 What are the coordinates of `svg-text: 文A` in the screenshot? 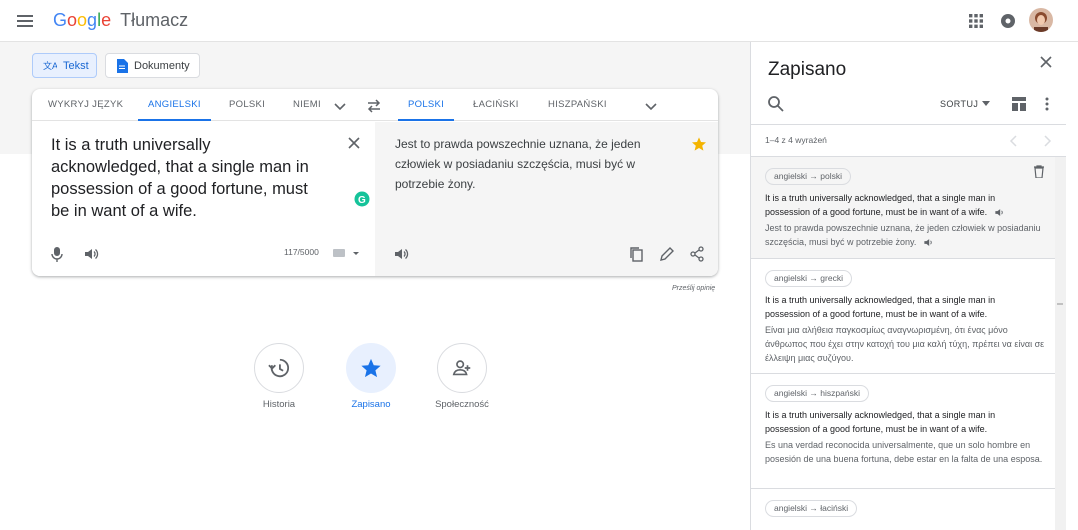 It's located at (50, 65).